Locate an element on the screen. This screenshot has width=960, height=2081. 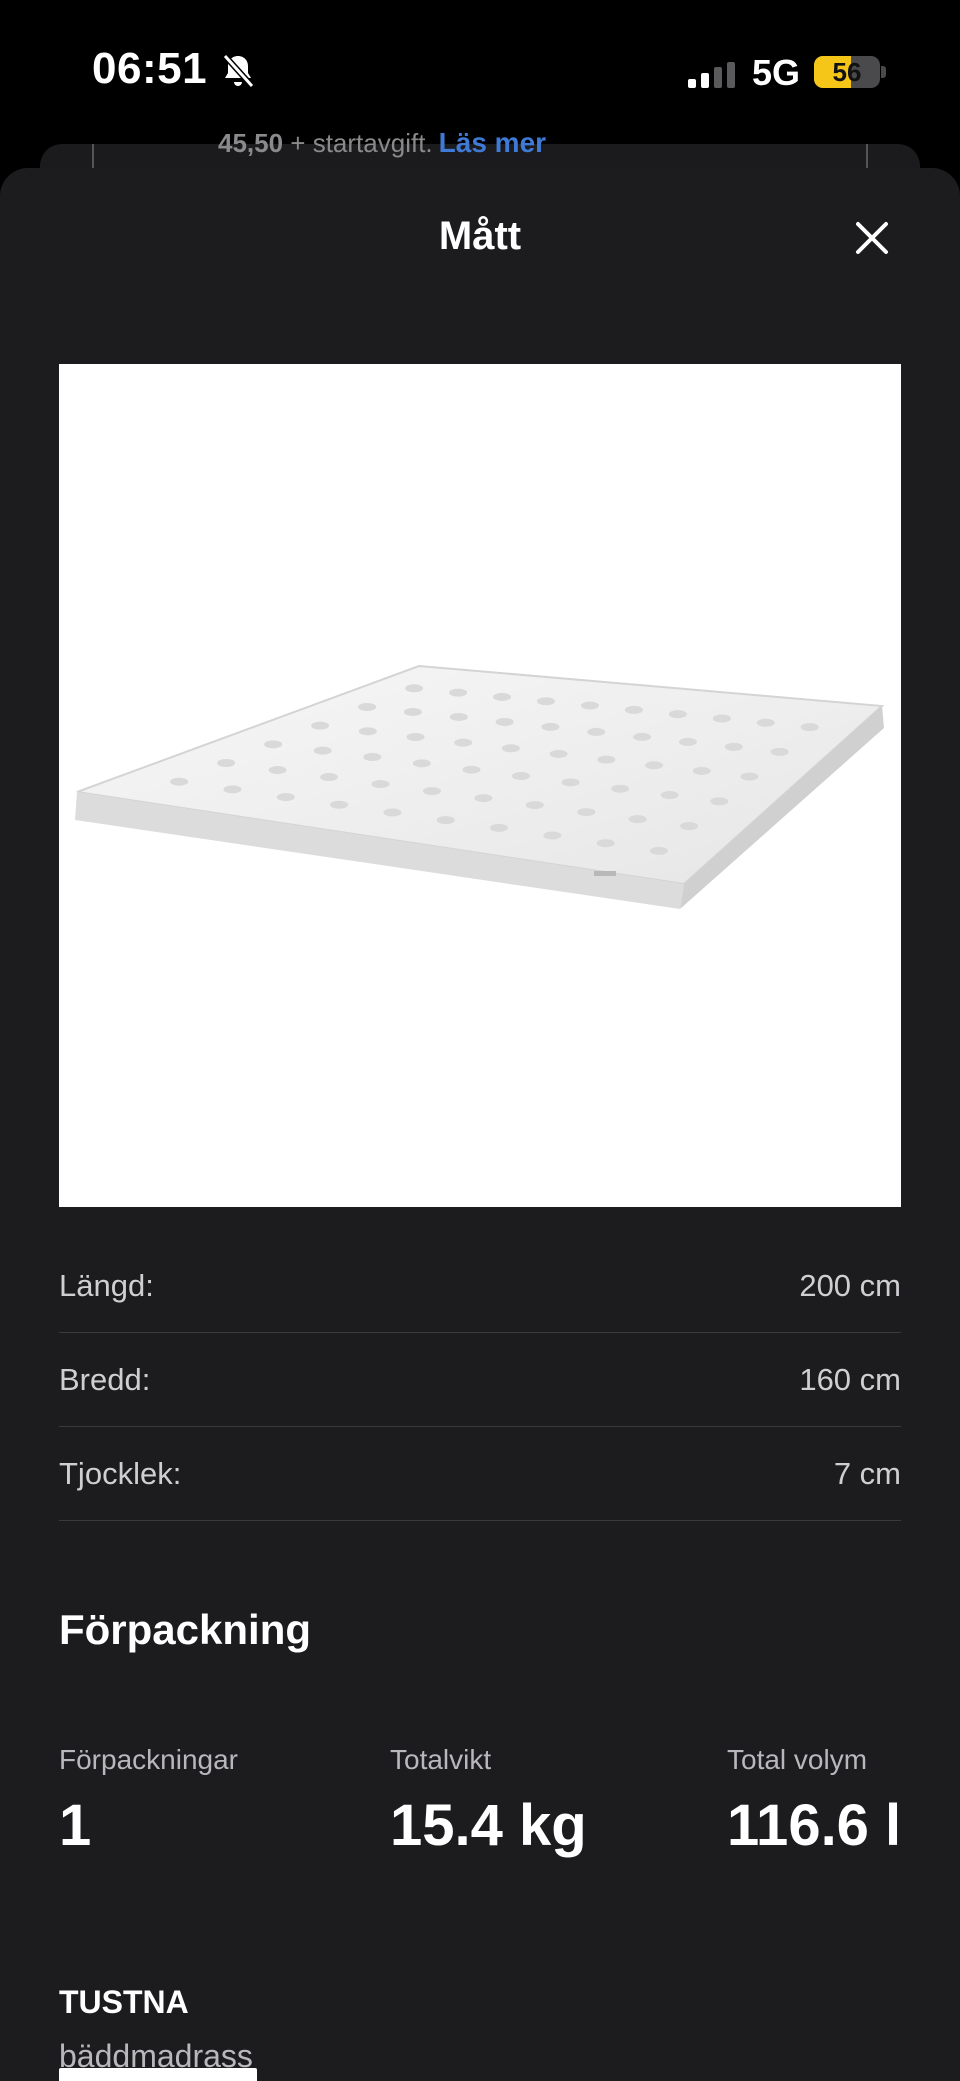
dimension-row-length: Längd: 200 cm is located at coordinates (480, 1286).